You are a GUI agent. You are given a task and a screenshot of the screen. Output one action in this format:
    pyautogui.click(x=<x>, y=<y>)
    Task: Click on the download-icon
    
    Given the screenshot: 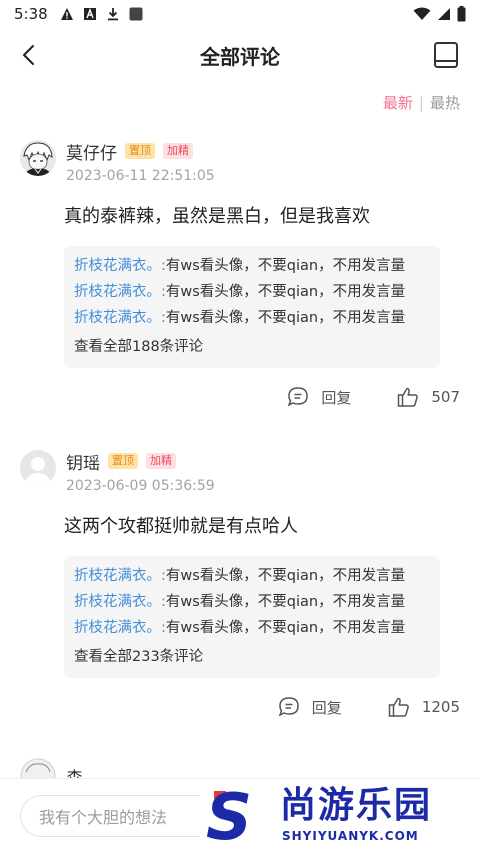 What is the action you would take?
    pyautogui.click(x=112, y=14)
    